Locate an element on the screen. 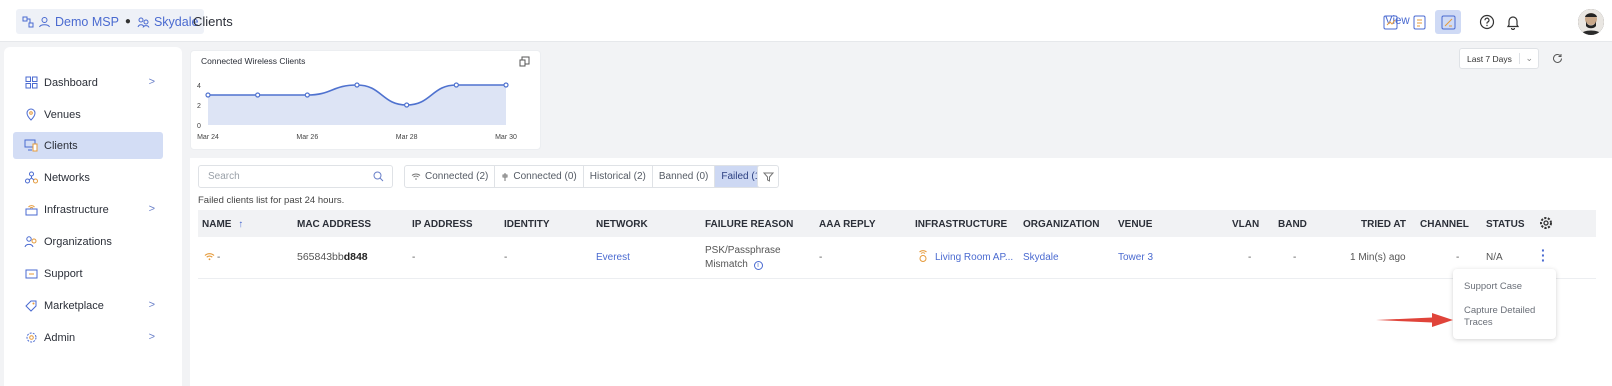 The height and width of the screenshot is (386, 1612). marketplace-icon is located at coordinates (31, 306).